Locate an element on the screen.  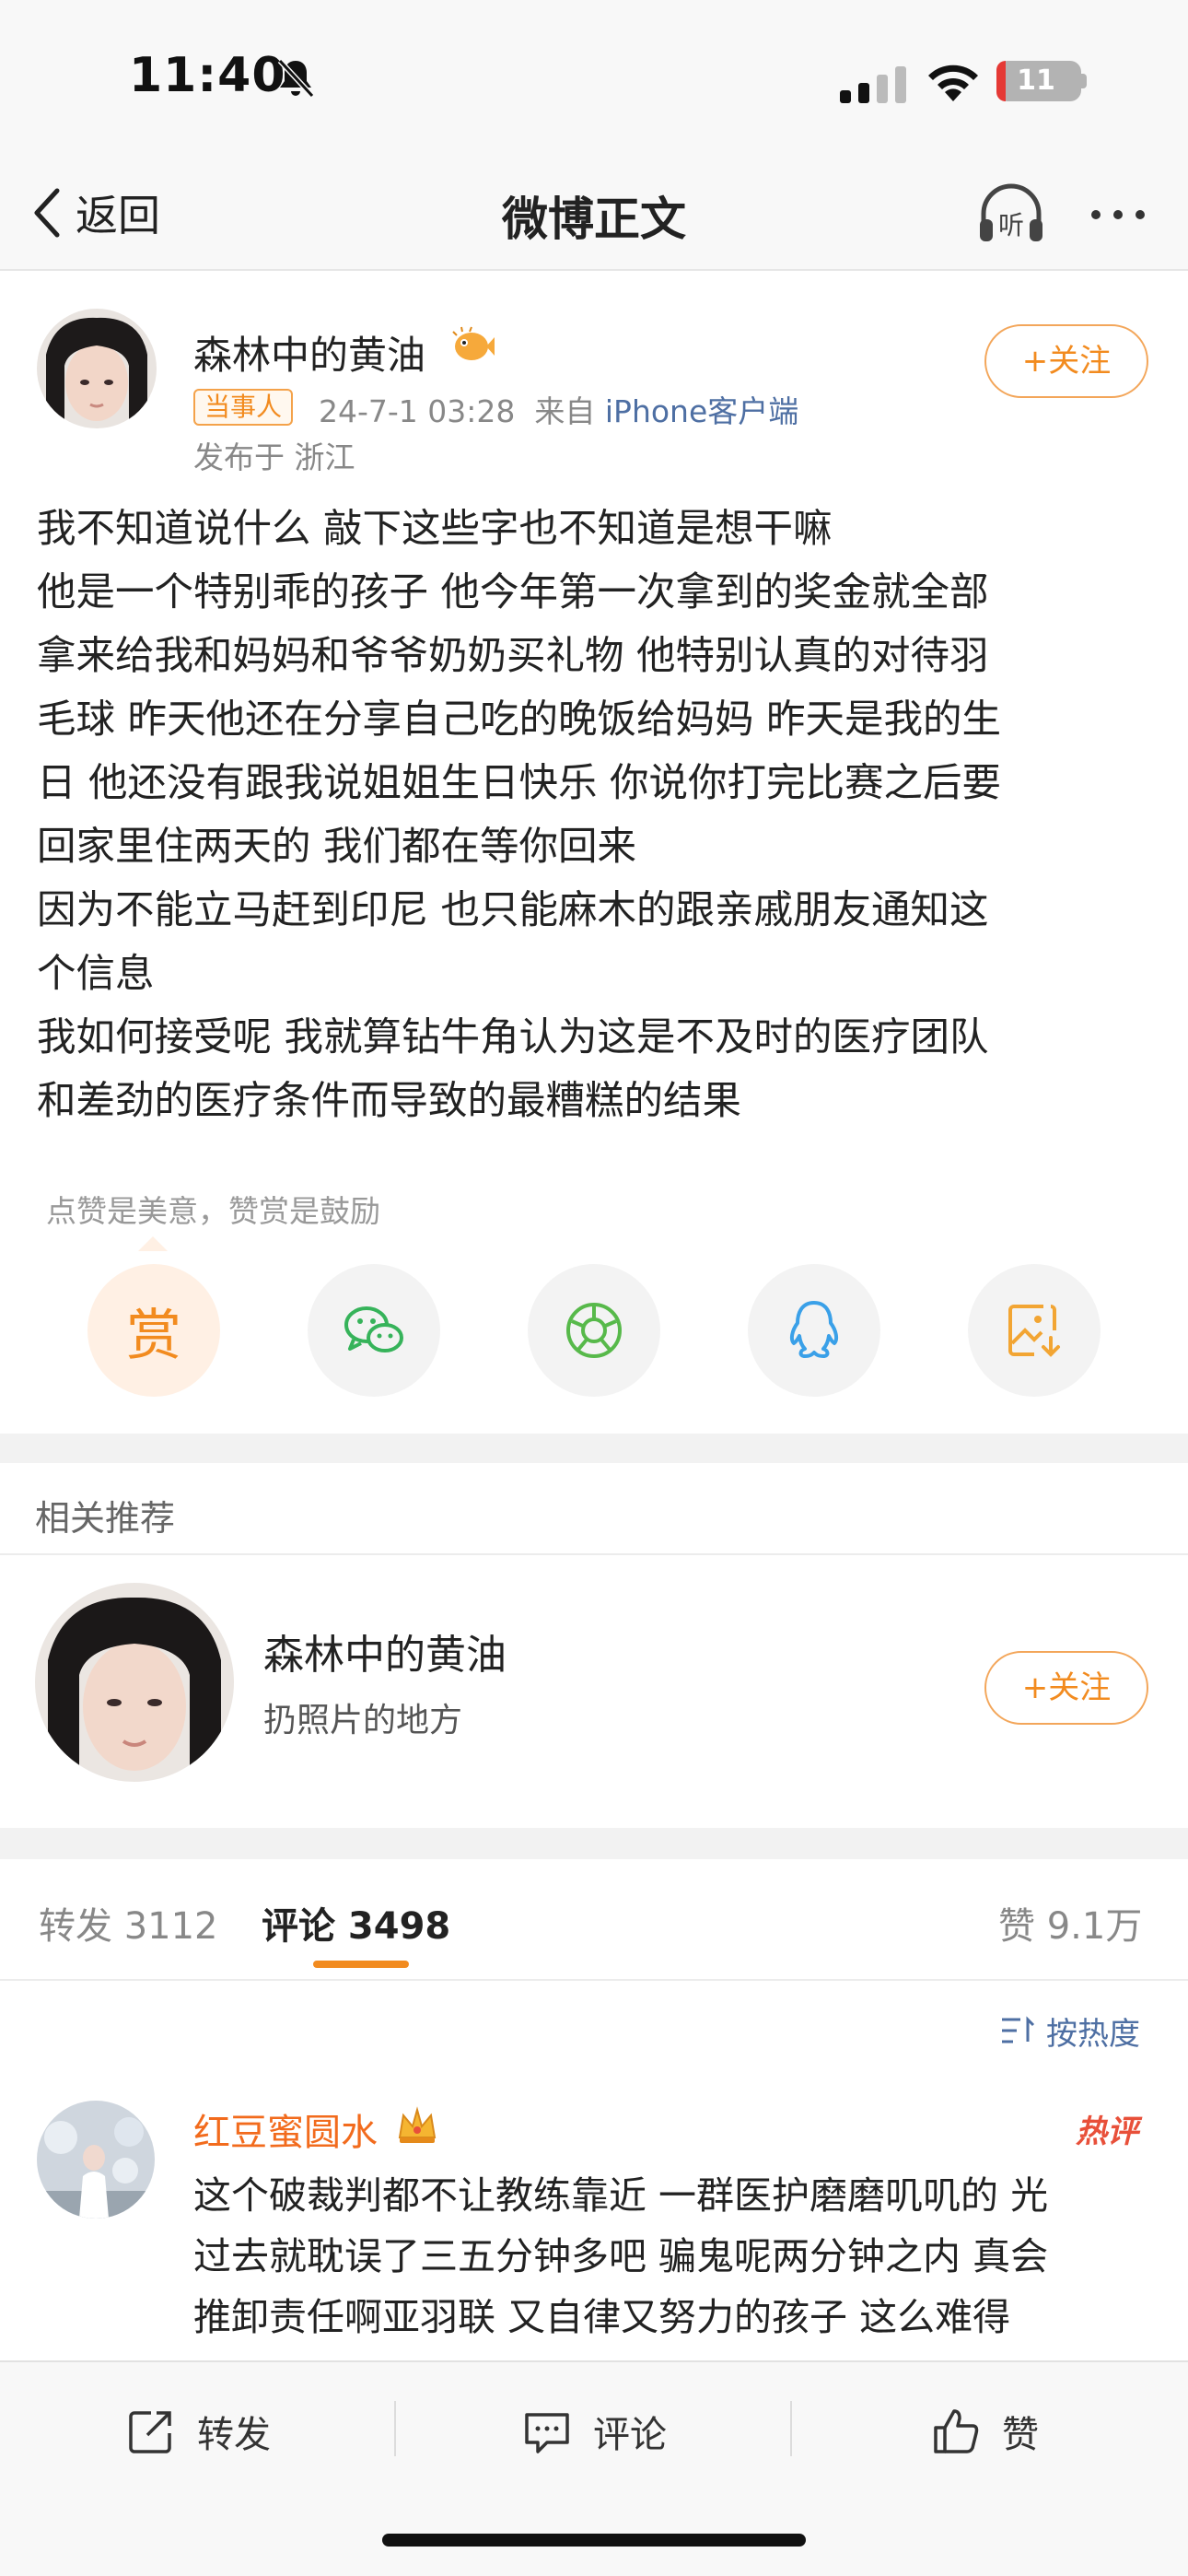
commenter-avatar is located at coordinates (96, 2160).